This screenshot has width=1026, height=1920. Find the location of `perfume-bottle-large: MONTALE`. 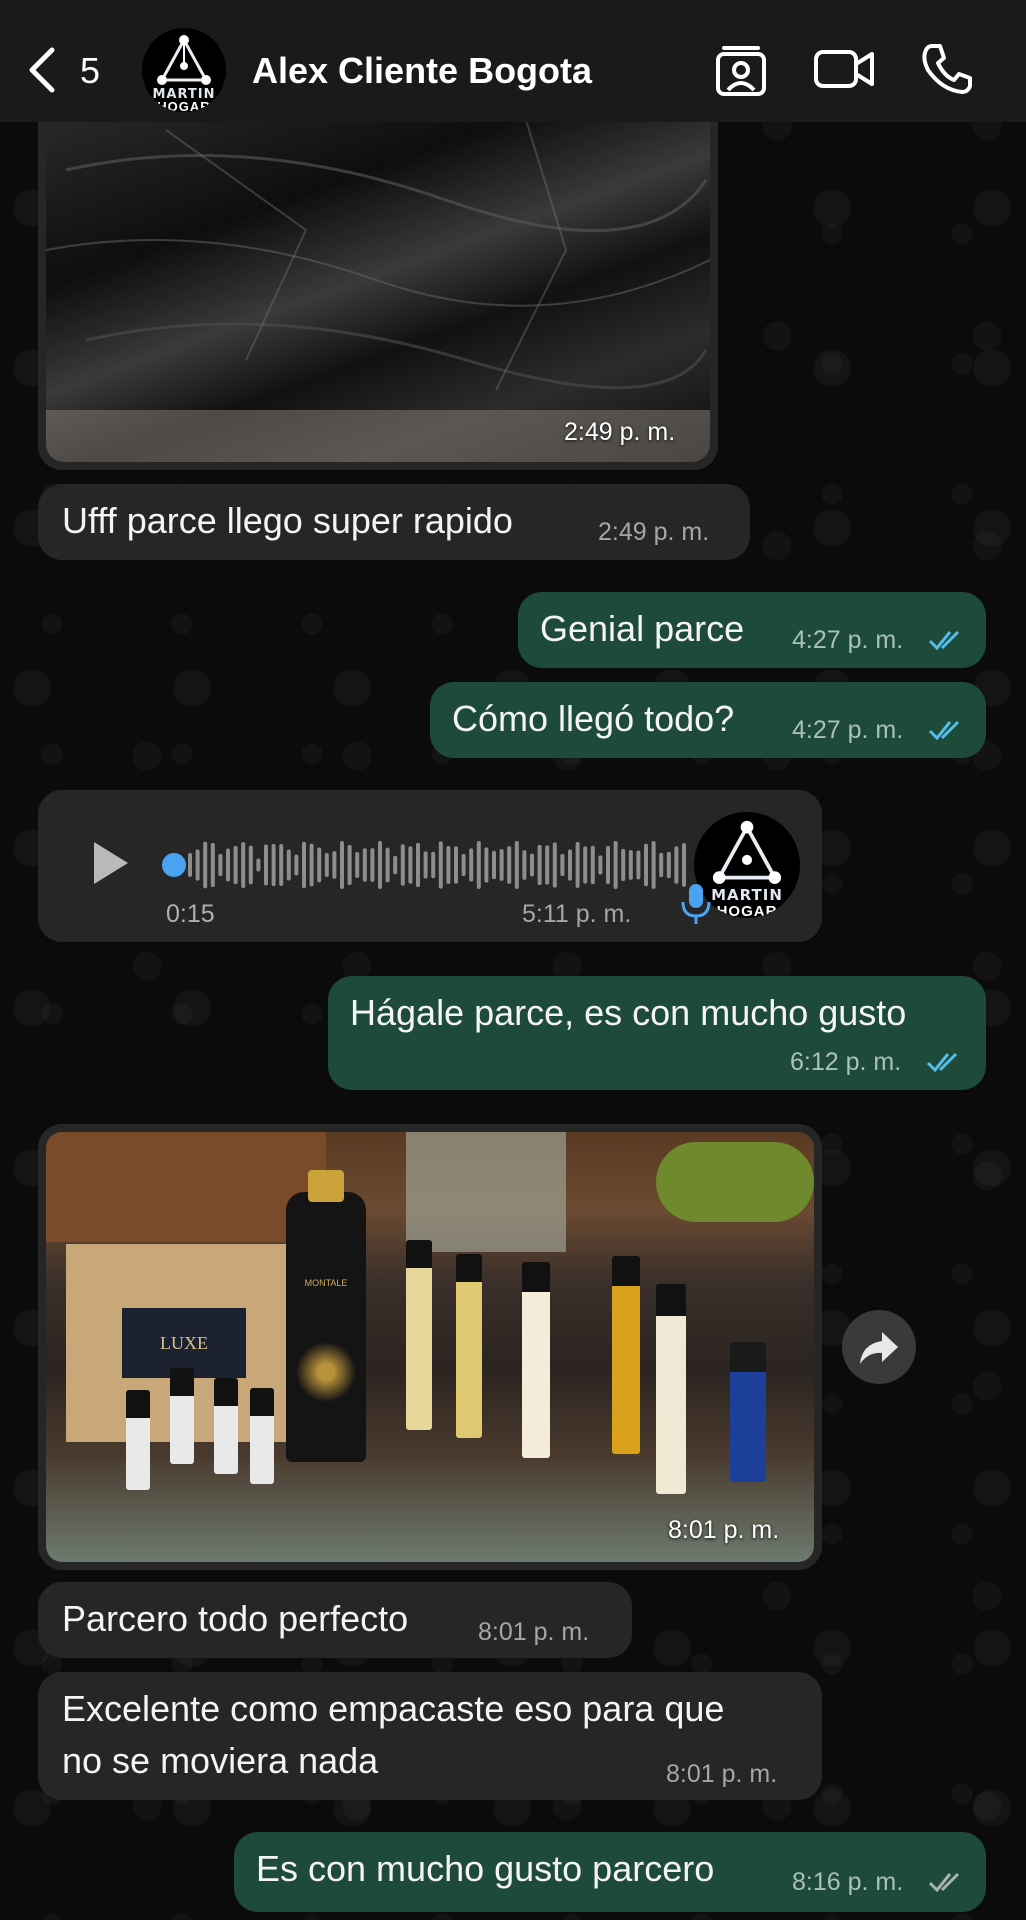

perfume-bottle-large: MONTALE is located at coordinates (326, 1316).